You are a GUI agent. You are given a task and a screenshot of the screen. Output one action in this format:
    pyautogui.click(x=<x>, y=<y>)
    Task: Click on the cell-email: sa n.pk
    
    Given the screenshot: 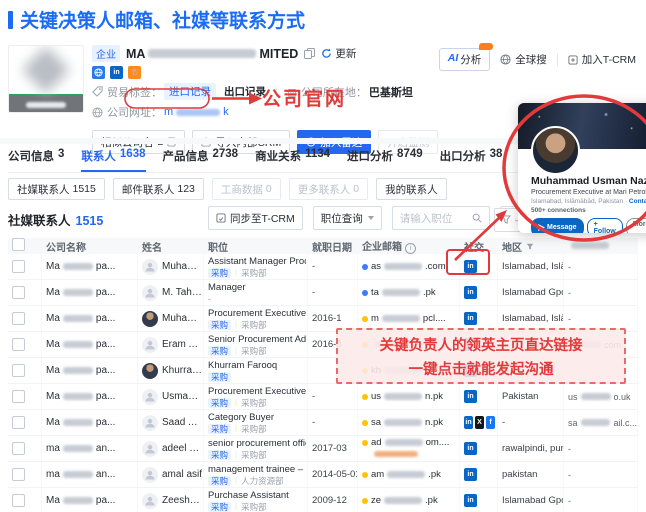 What is the action you would take?
    pyautogui.click(x=409, y=422)
    